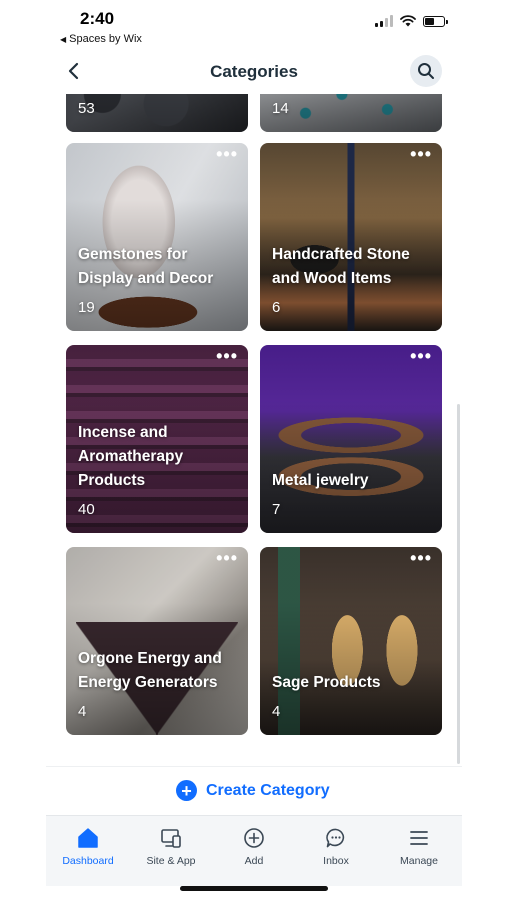  What do you see at coordinates (351, 439) in the screenshot?
I see `category-card: ••• Metal jewelry 7` at bounding box center [351, 439].